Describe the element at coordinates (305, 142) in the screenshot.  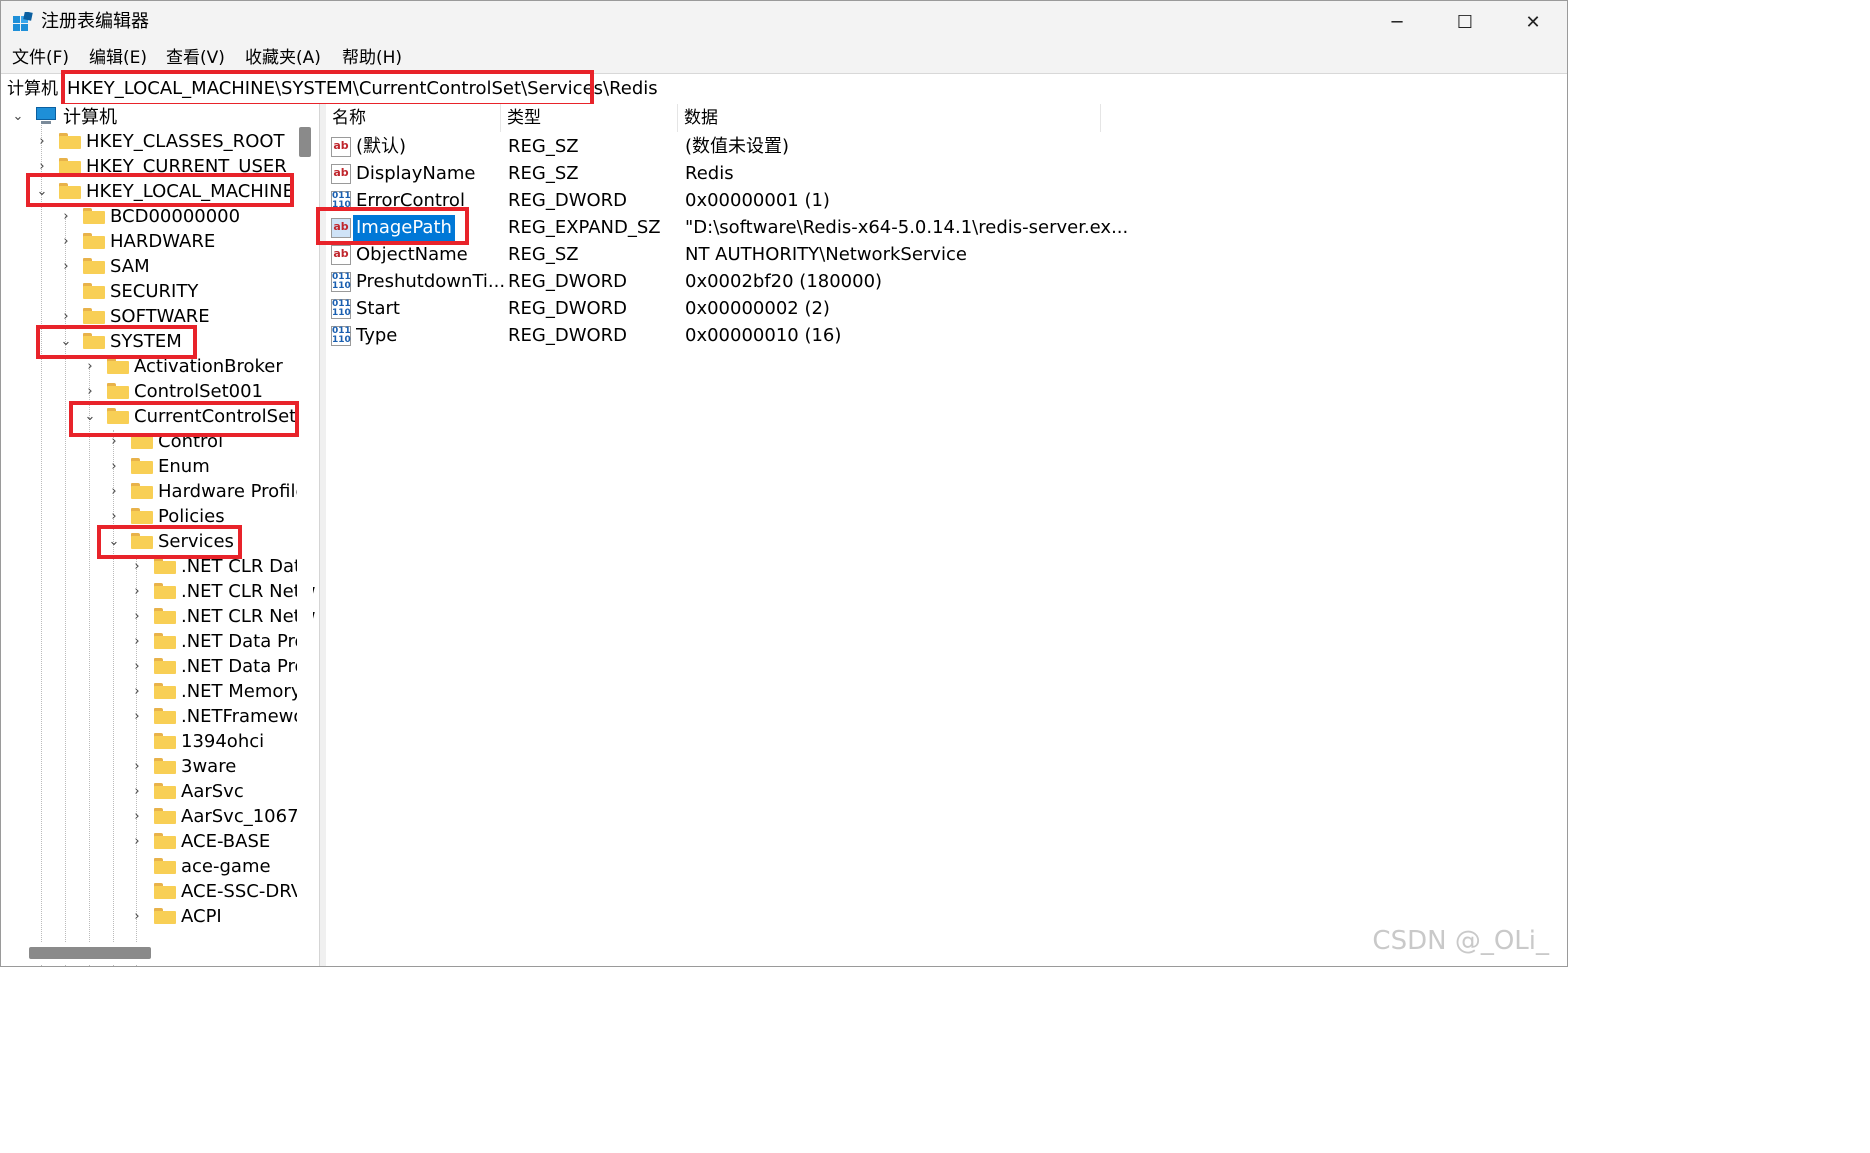
I see `tree-vertical-scroll-thumb` at that location.